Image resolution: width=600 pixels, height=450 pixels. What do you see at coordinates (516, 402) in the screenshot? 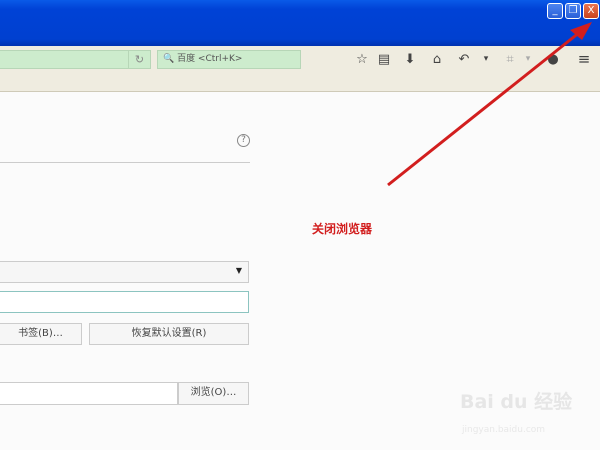
I see `watermark-logo: Bai du 经验` at bounding box center [516, 402].